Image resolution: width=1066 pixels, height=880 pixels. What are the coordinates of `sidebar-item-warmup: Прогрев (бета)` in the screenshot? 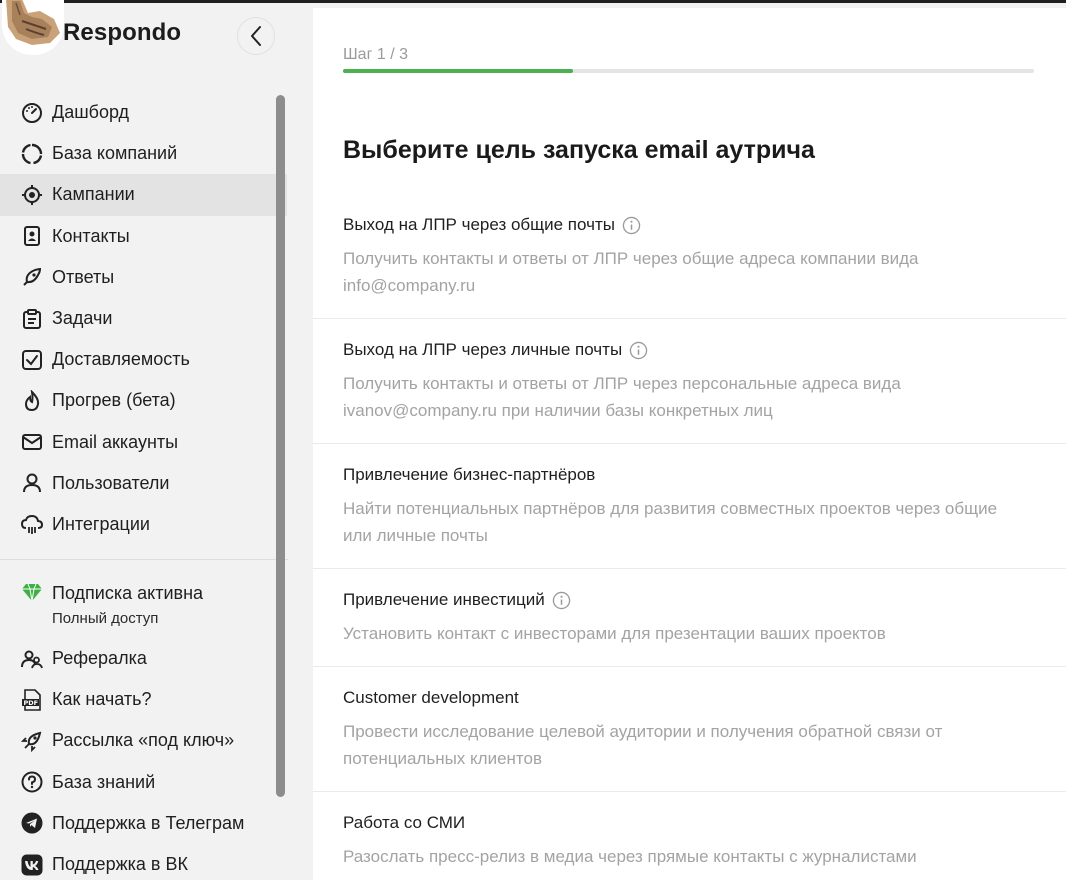 It's located at (143, 400).